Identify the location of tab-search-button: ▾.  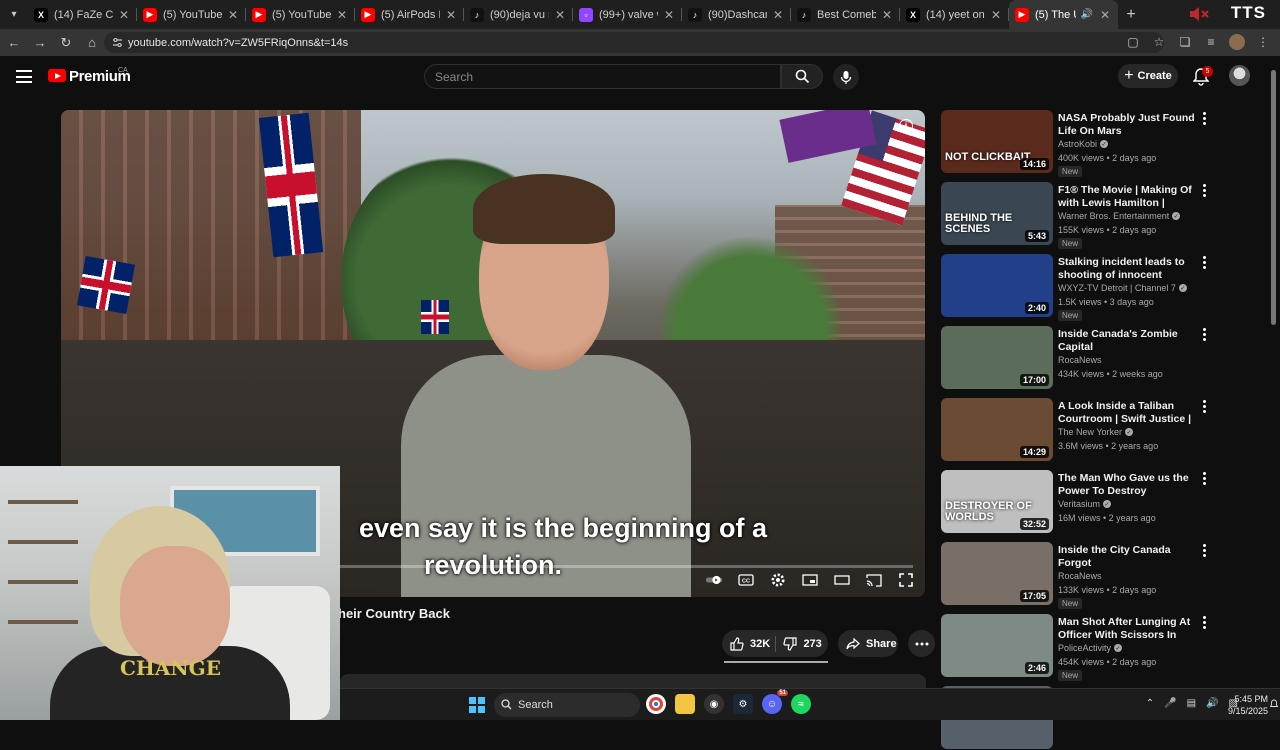
(14, 14).